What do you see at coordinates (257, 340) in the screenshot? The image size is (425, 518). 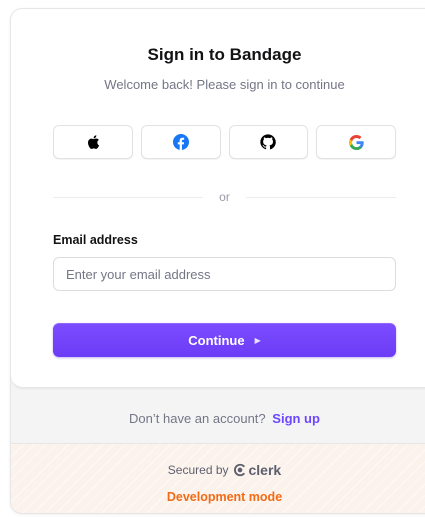 I see `play-arrow-icon: ▶` at bounding box center [257, 340].